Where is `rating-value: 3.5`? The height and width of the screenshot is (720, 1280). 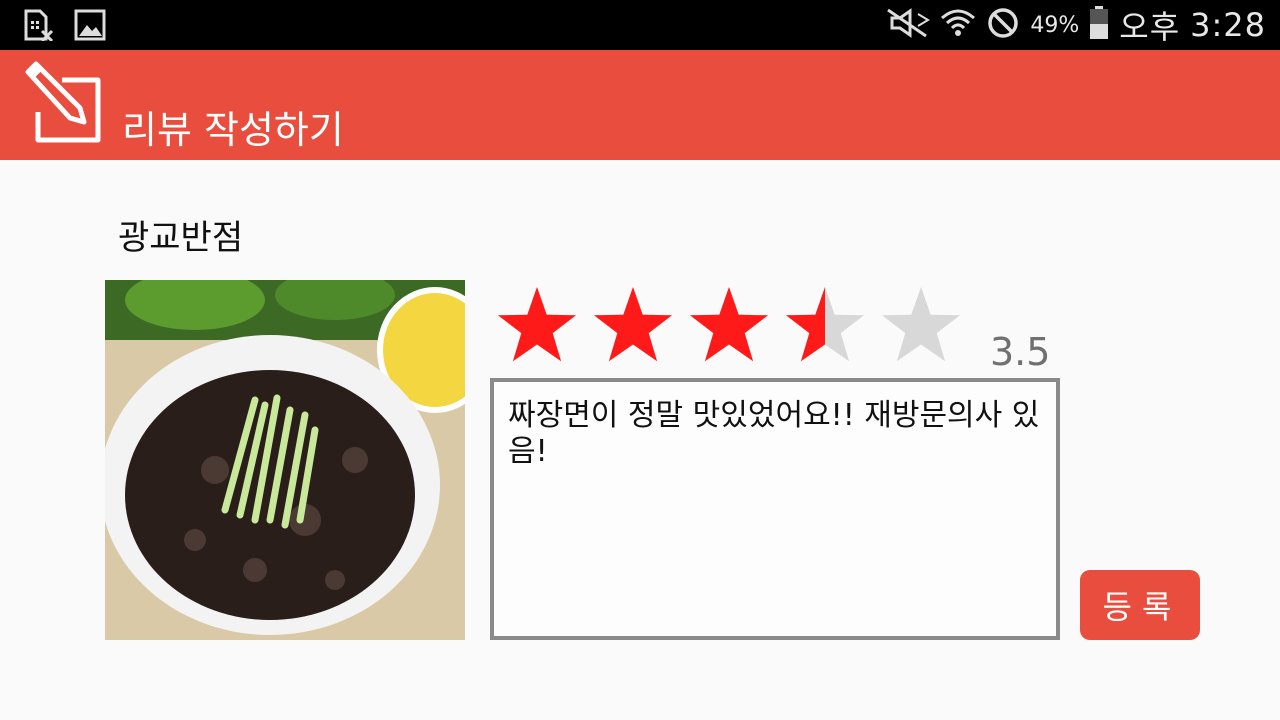 rating-value: 3.5 is located at coordinates (1020, 352).